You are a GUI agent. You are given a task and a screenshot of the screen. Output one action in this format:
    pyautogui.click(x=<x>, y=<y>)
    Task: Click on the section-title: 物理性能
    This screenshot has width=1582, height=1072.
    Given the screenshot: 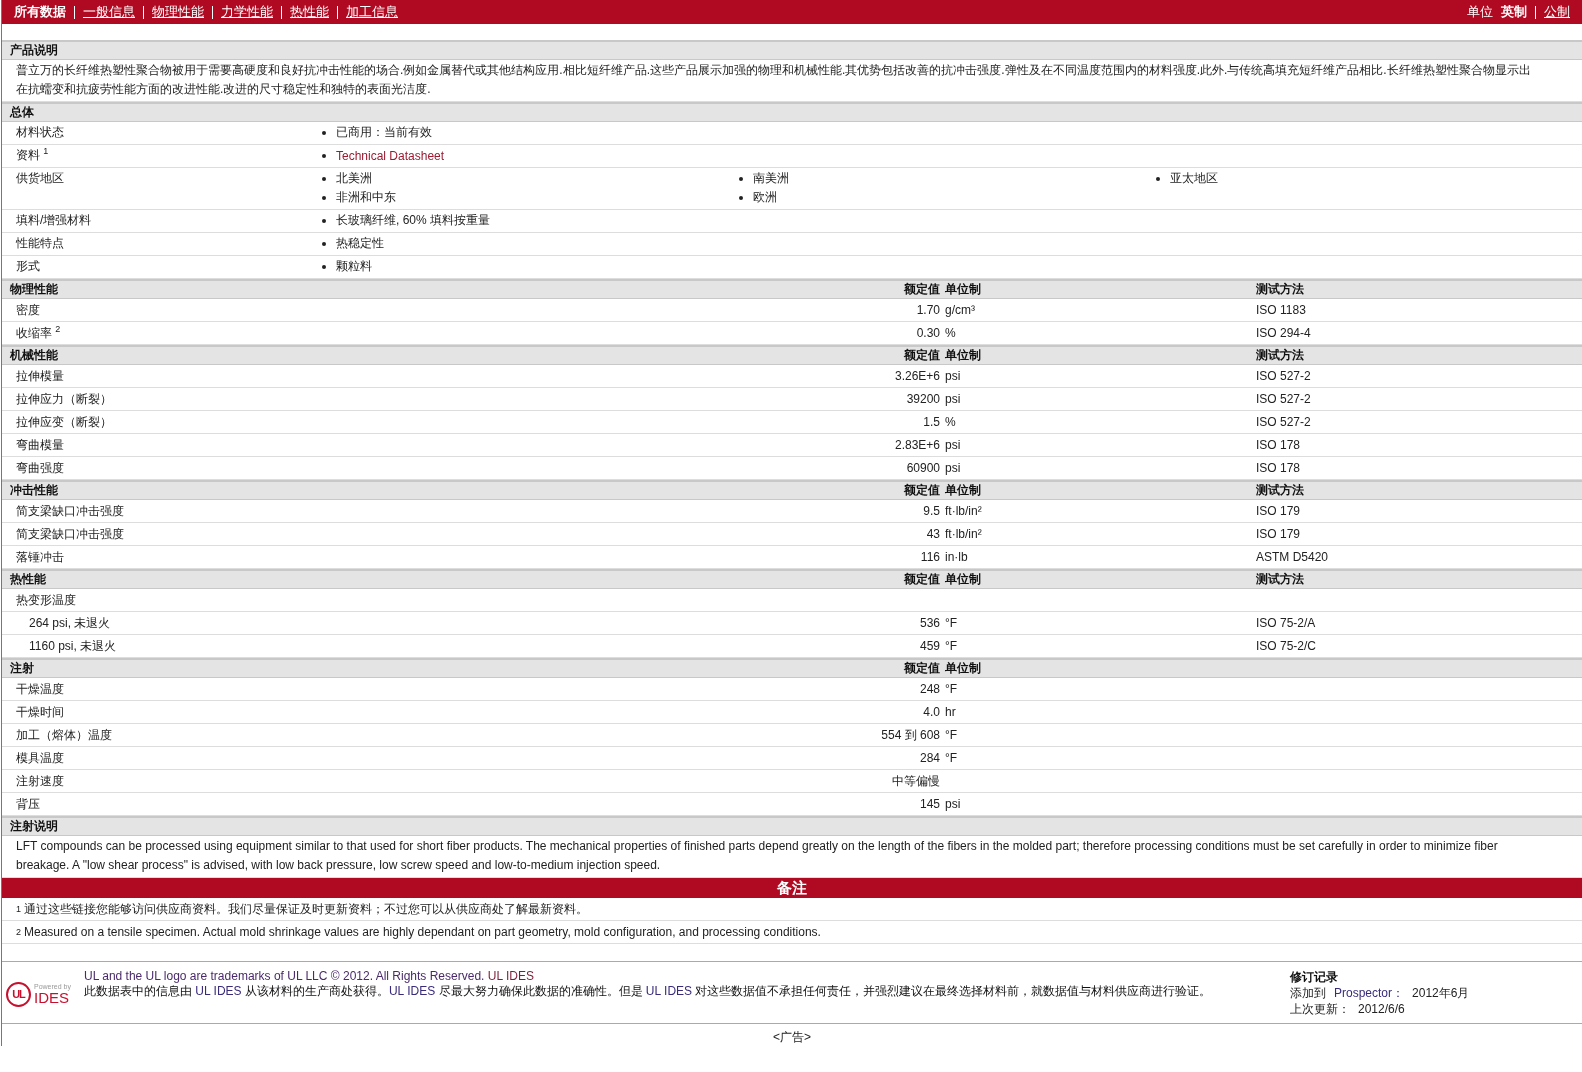 What is the action you would take?
    pyautogui.click(x=34, y=289)
    